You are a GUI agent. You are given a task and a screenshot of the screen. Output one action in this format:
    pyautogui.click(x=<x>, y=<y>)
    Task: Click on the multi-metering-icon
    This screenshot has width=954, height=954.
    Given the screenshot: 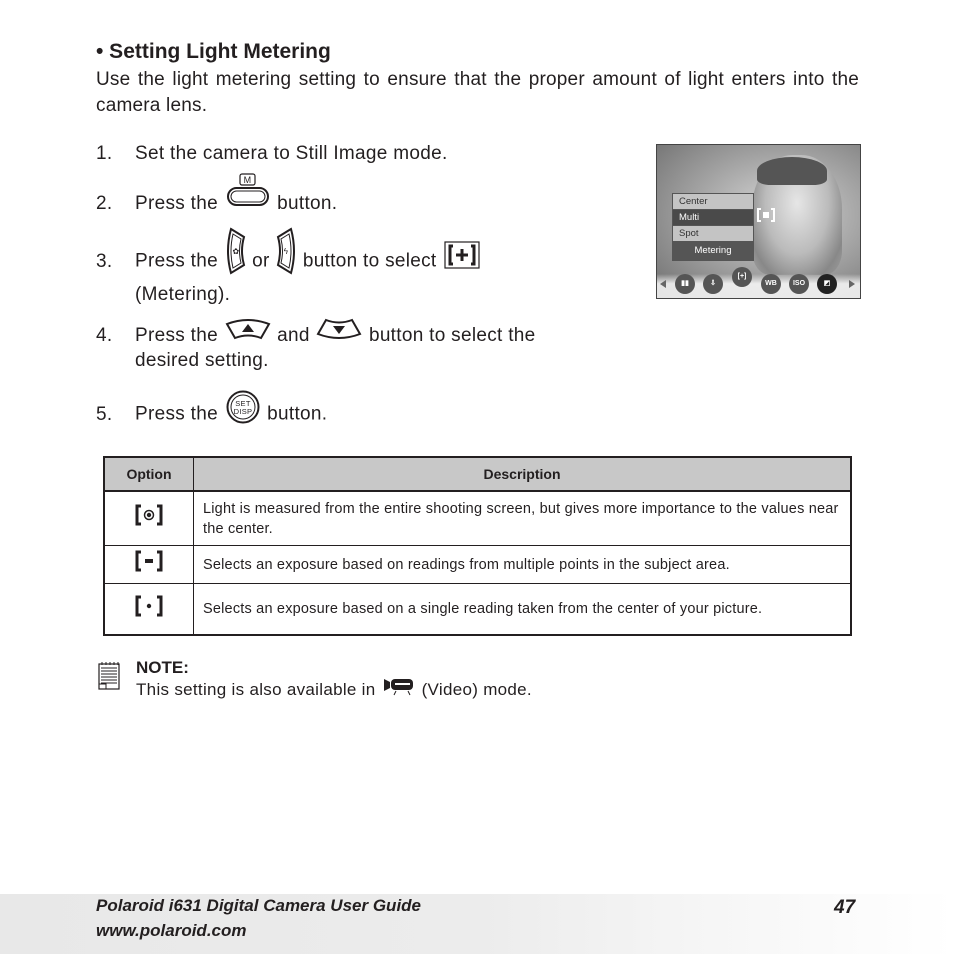 What is the action you would take?
    pyautogui.click(x=149, y=564)
    